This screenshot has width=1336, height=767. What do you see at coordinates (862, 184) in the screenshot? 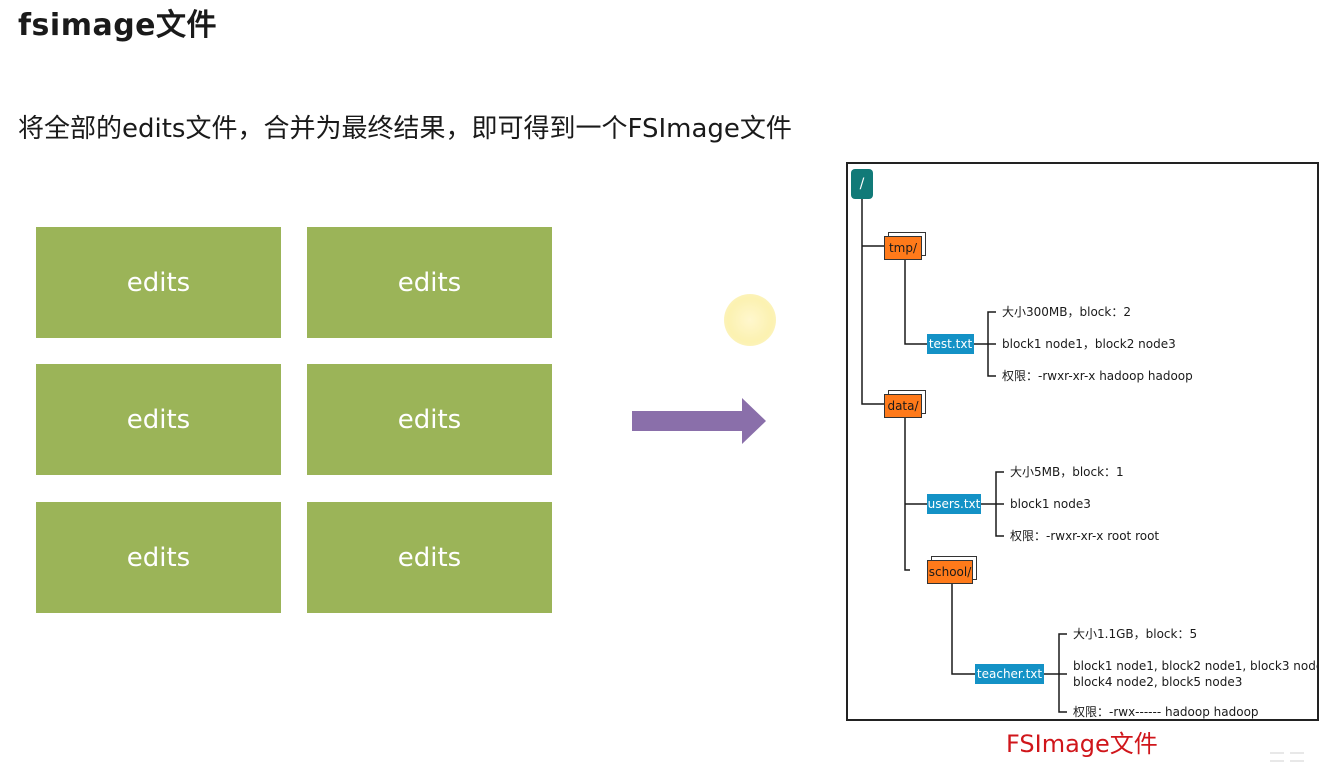
I see `tree-root-node: /` at bounding box center [862, 184].